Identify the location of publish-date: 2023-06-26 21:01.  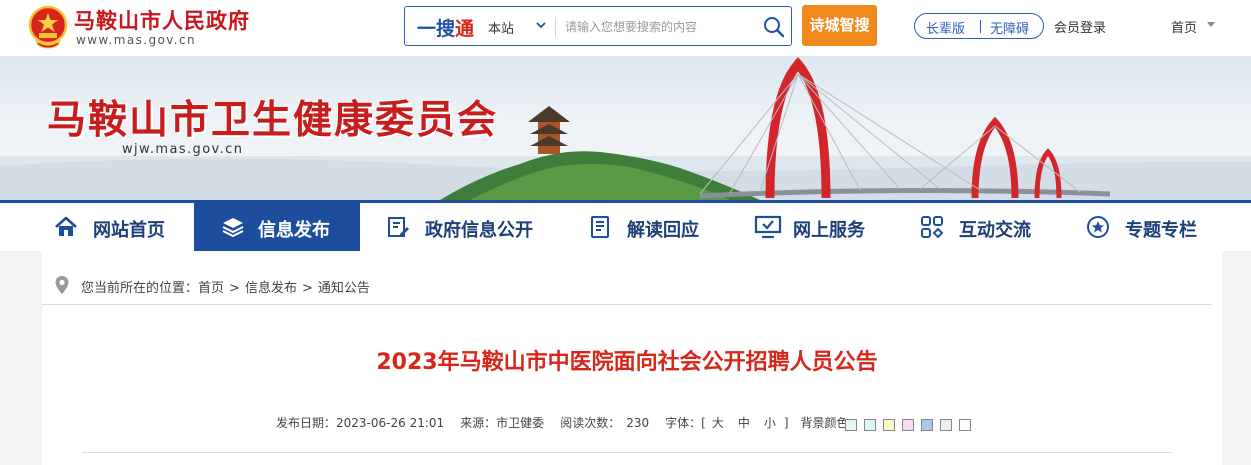
(390, 423).